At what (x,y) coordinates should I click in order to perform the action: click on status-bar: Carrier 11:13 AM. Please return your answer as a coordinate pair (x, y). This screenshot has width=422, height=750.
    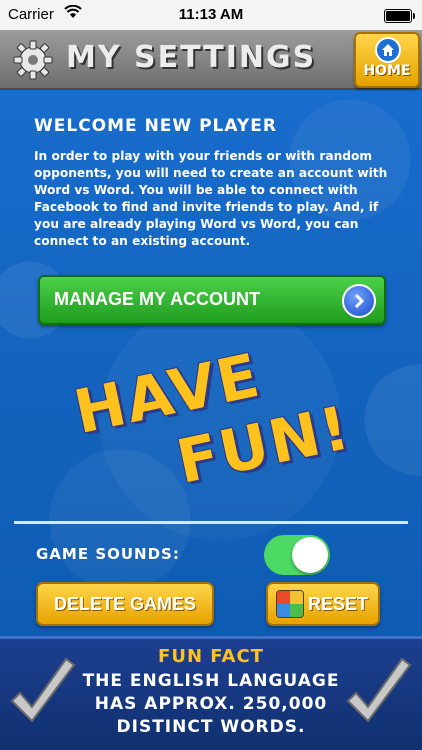
    Looking at the image, I should click on (211, 15).